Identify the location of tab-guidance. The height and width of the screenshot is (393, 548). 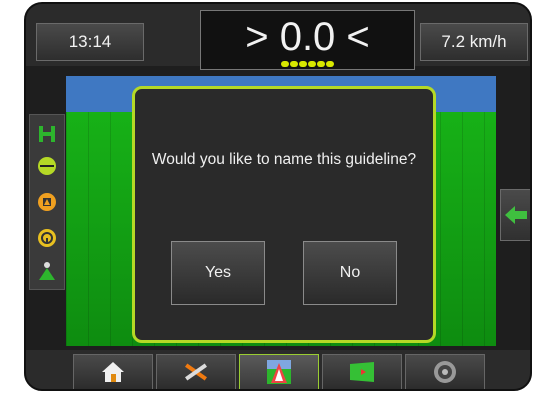
(279, 371).